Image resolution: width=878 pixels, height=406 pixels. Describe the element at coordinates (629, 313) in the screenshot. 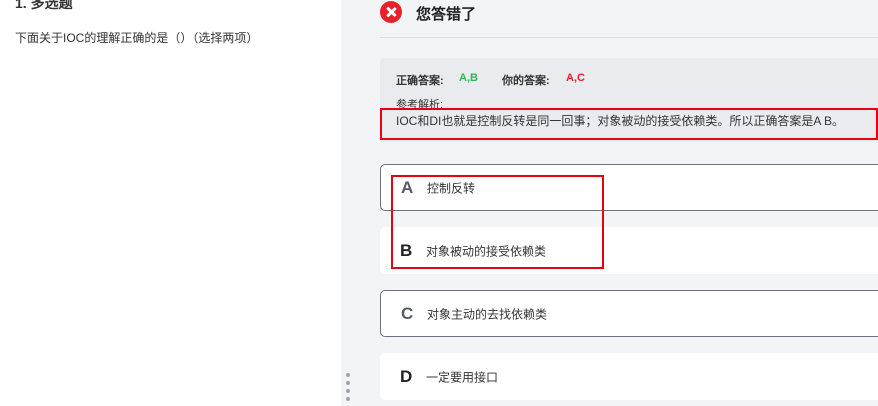

I see `option-c: C 对象主动的去找依赖类` at that location.